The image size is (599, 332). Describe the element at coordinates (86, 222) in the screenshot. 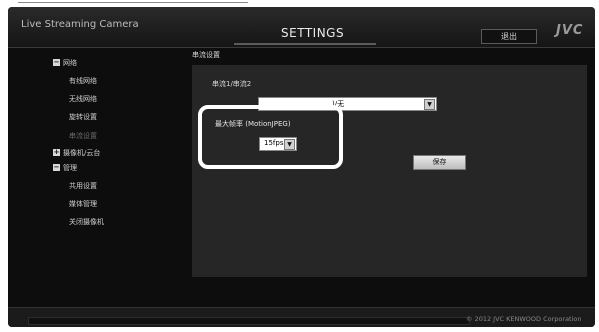

I see `sidebar-item-shutdown-camera: 关闭摄像机` at that location.